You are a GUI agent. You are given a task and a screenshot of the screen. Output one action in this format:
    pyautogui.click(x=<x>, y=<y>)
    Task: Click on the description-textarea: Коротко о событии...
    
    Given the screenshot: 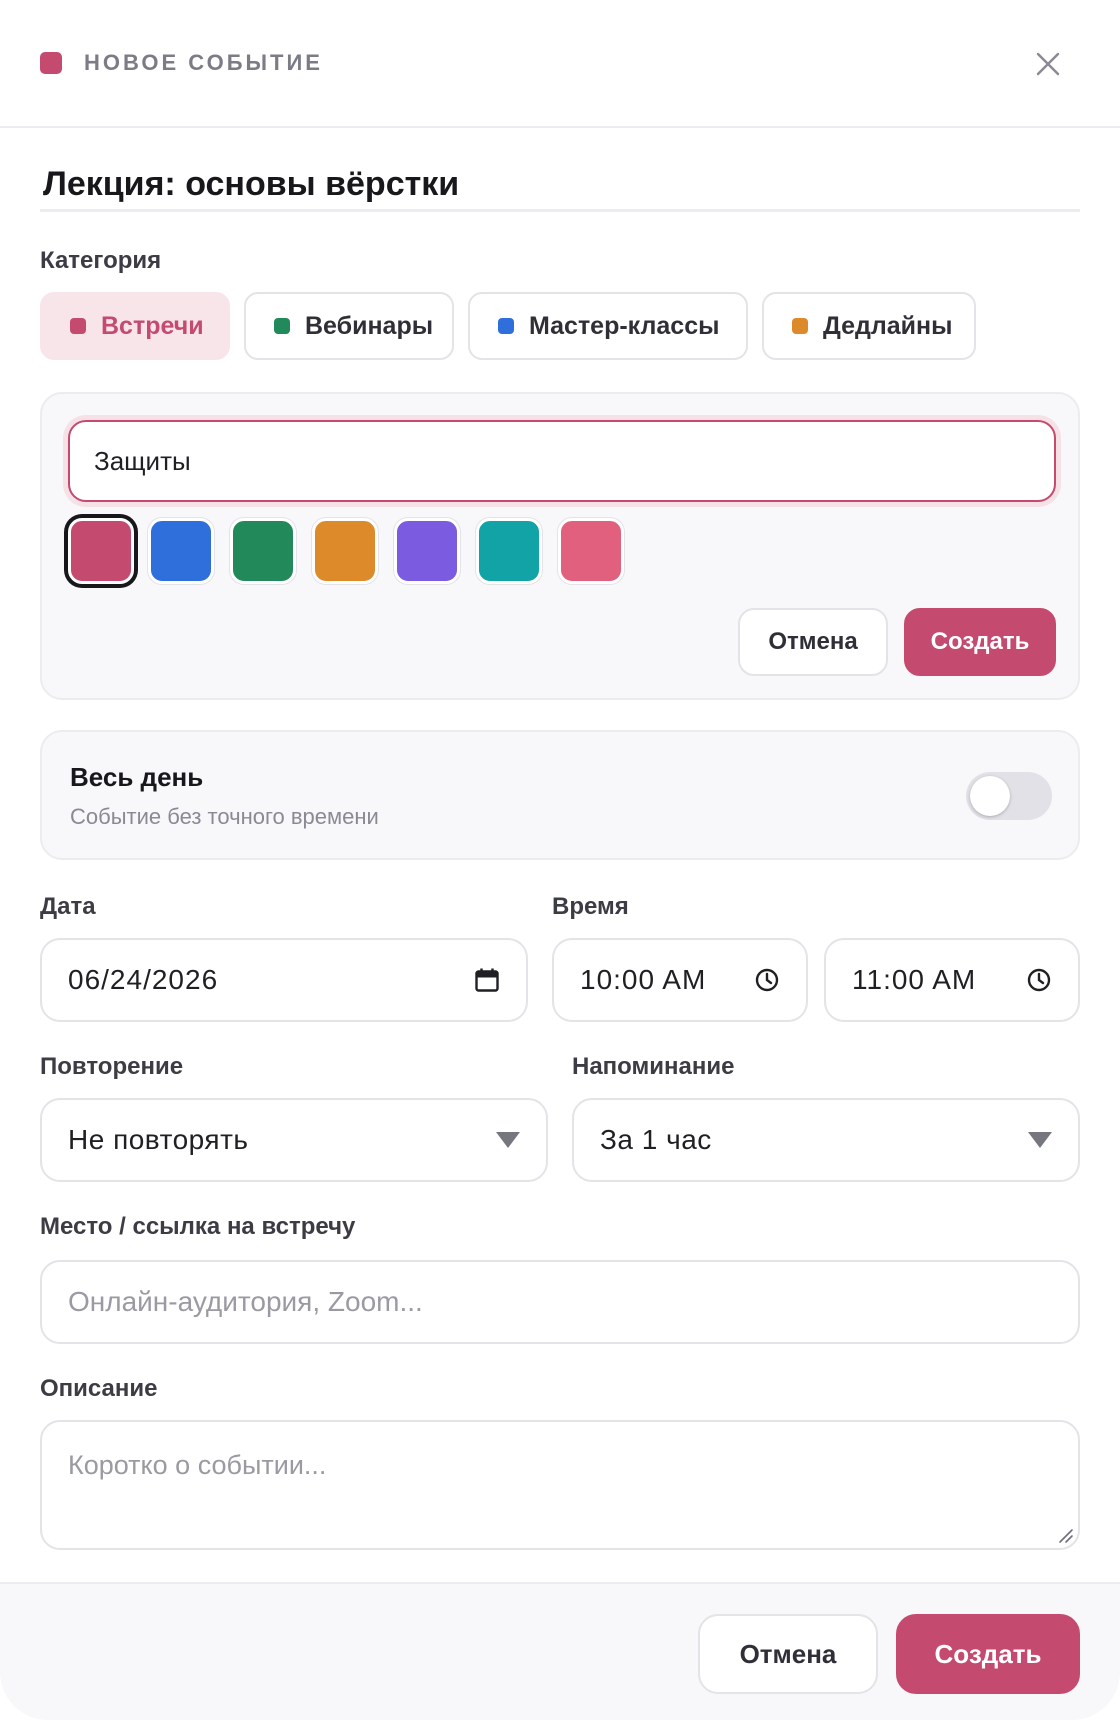 What is the action you would take?
    pyautogui.click(x=560, y=1485)
    